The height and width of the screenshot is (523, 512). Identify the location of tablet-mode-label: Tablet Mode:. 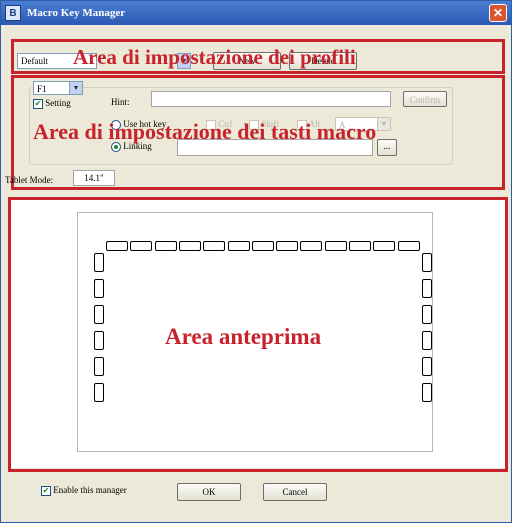
(29, 180).